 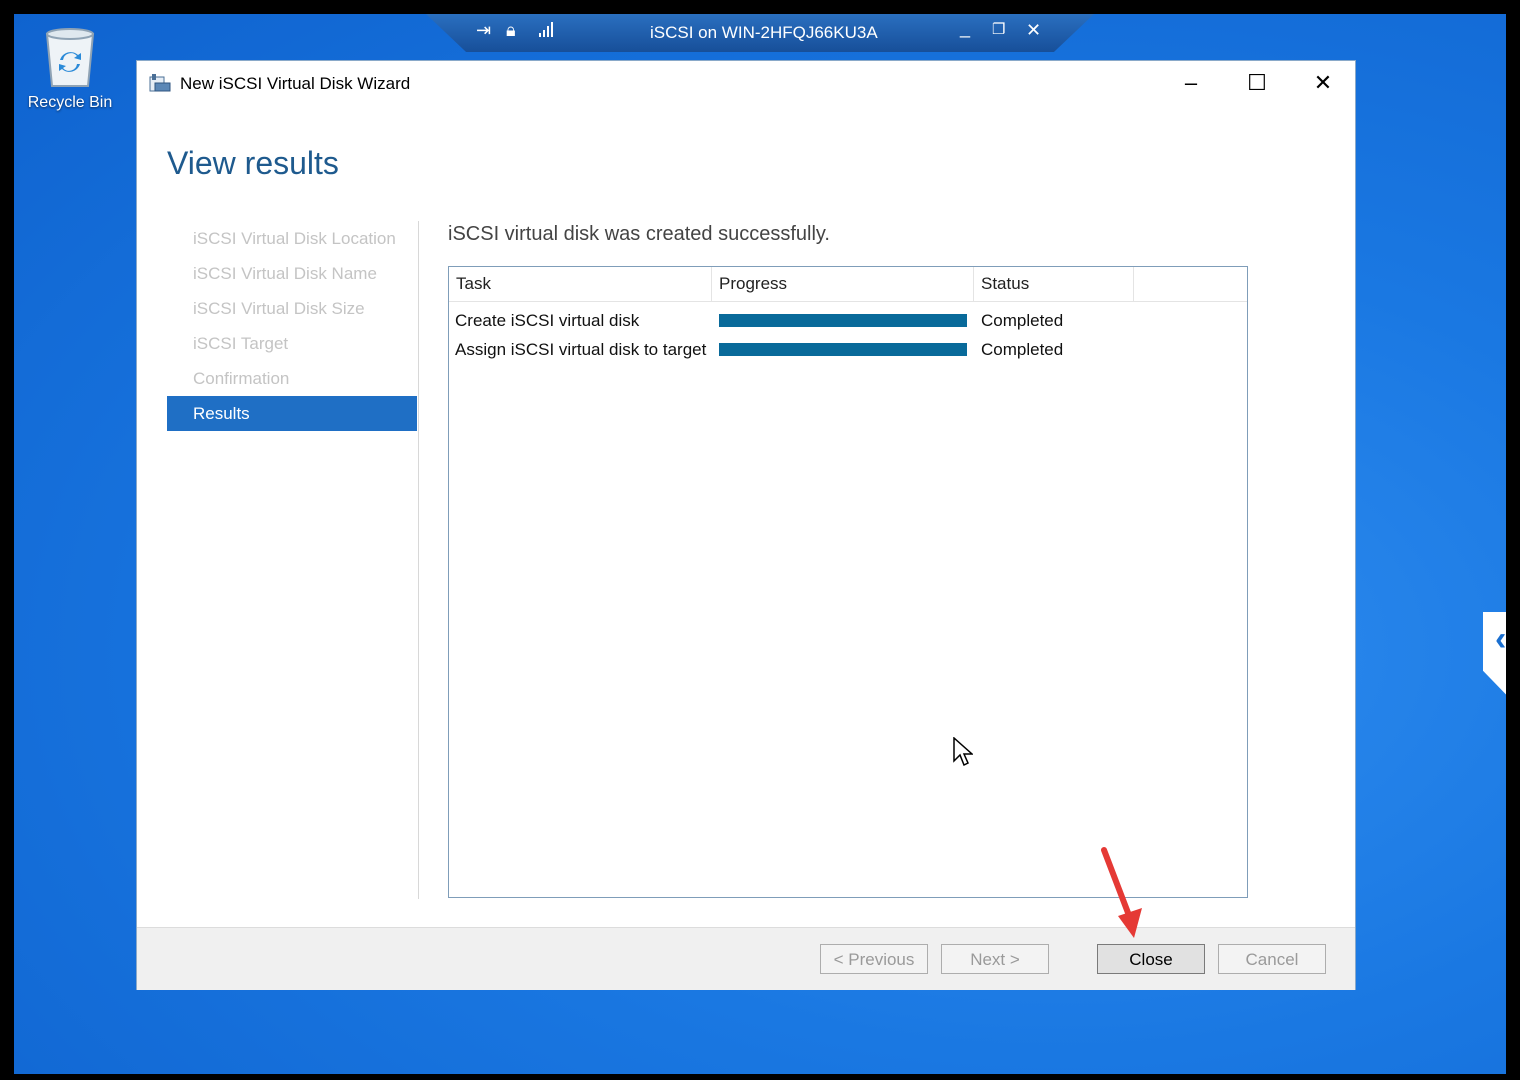 I want to click on step-location: iSCSI Virtual Disk Location, so click(x=294, y=238).